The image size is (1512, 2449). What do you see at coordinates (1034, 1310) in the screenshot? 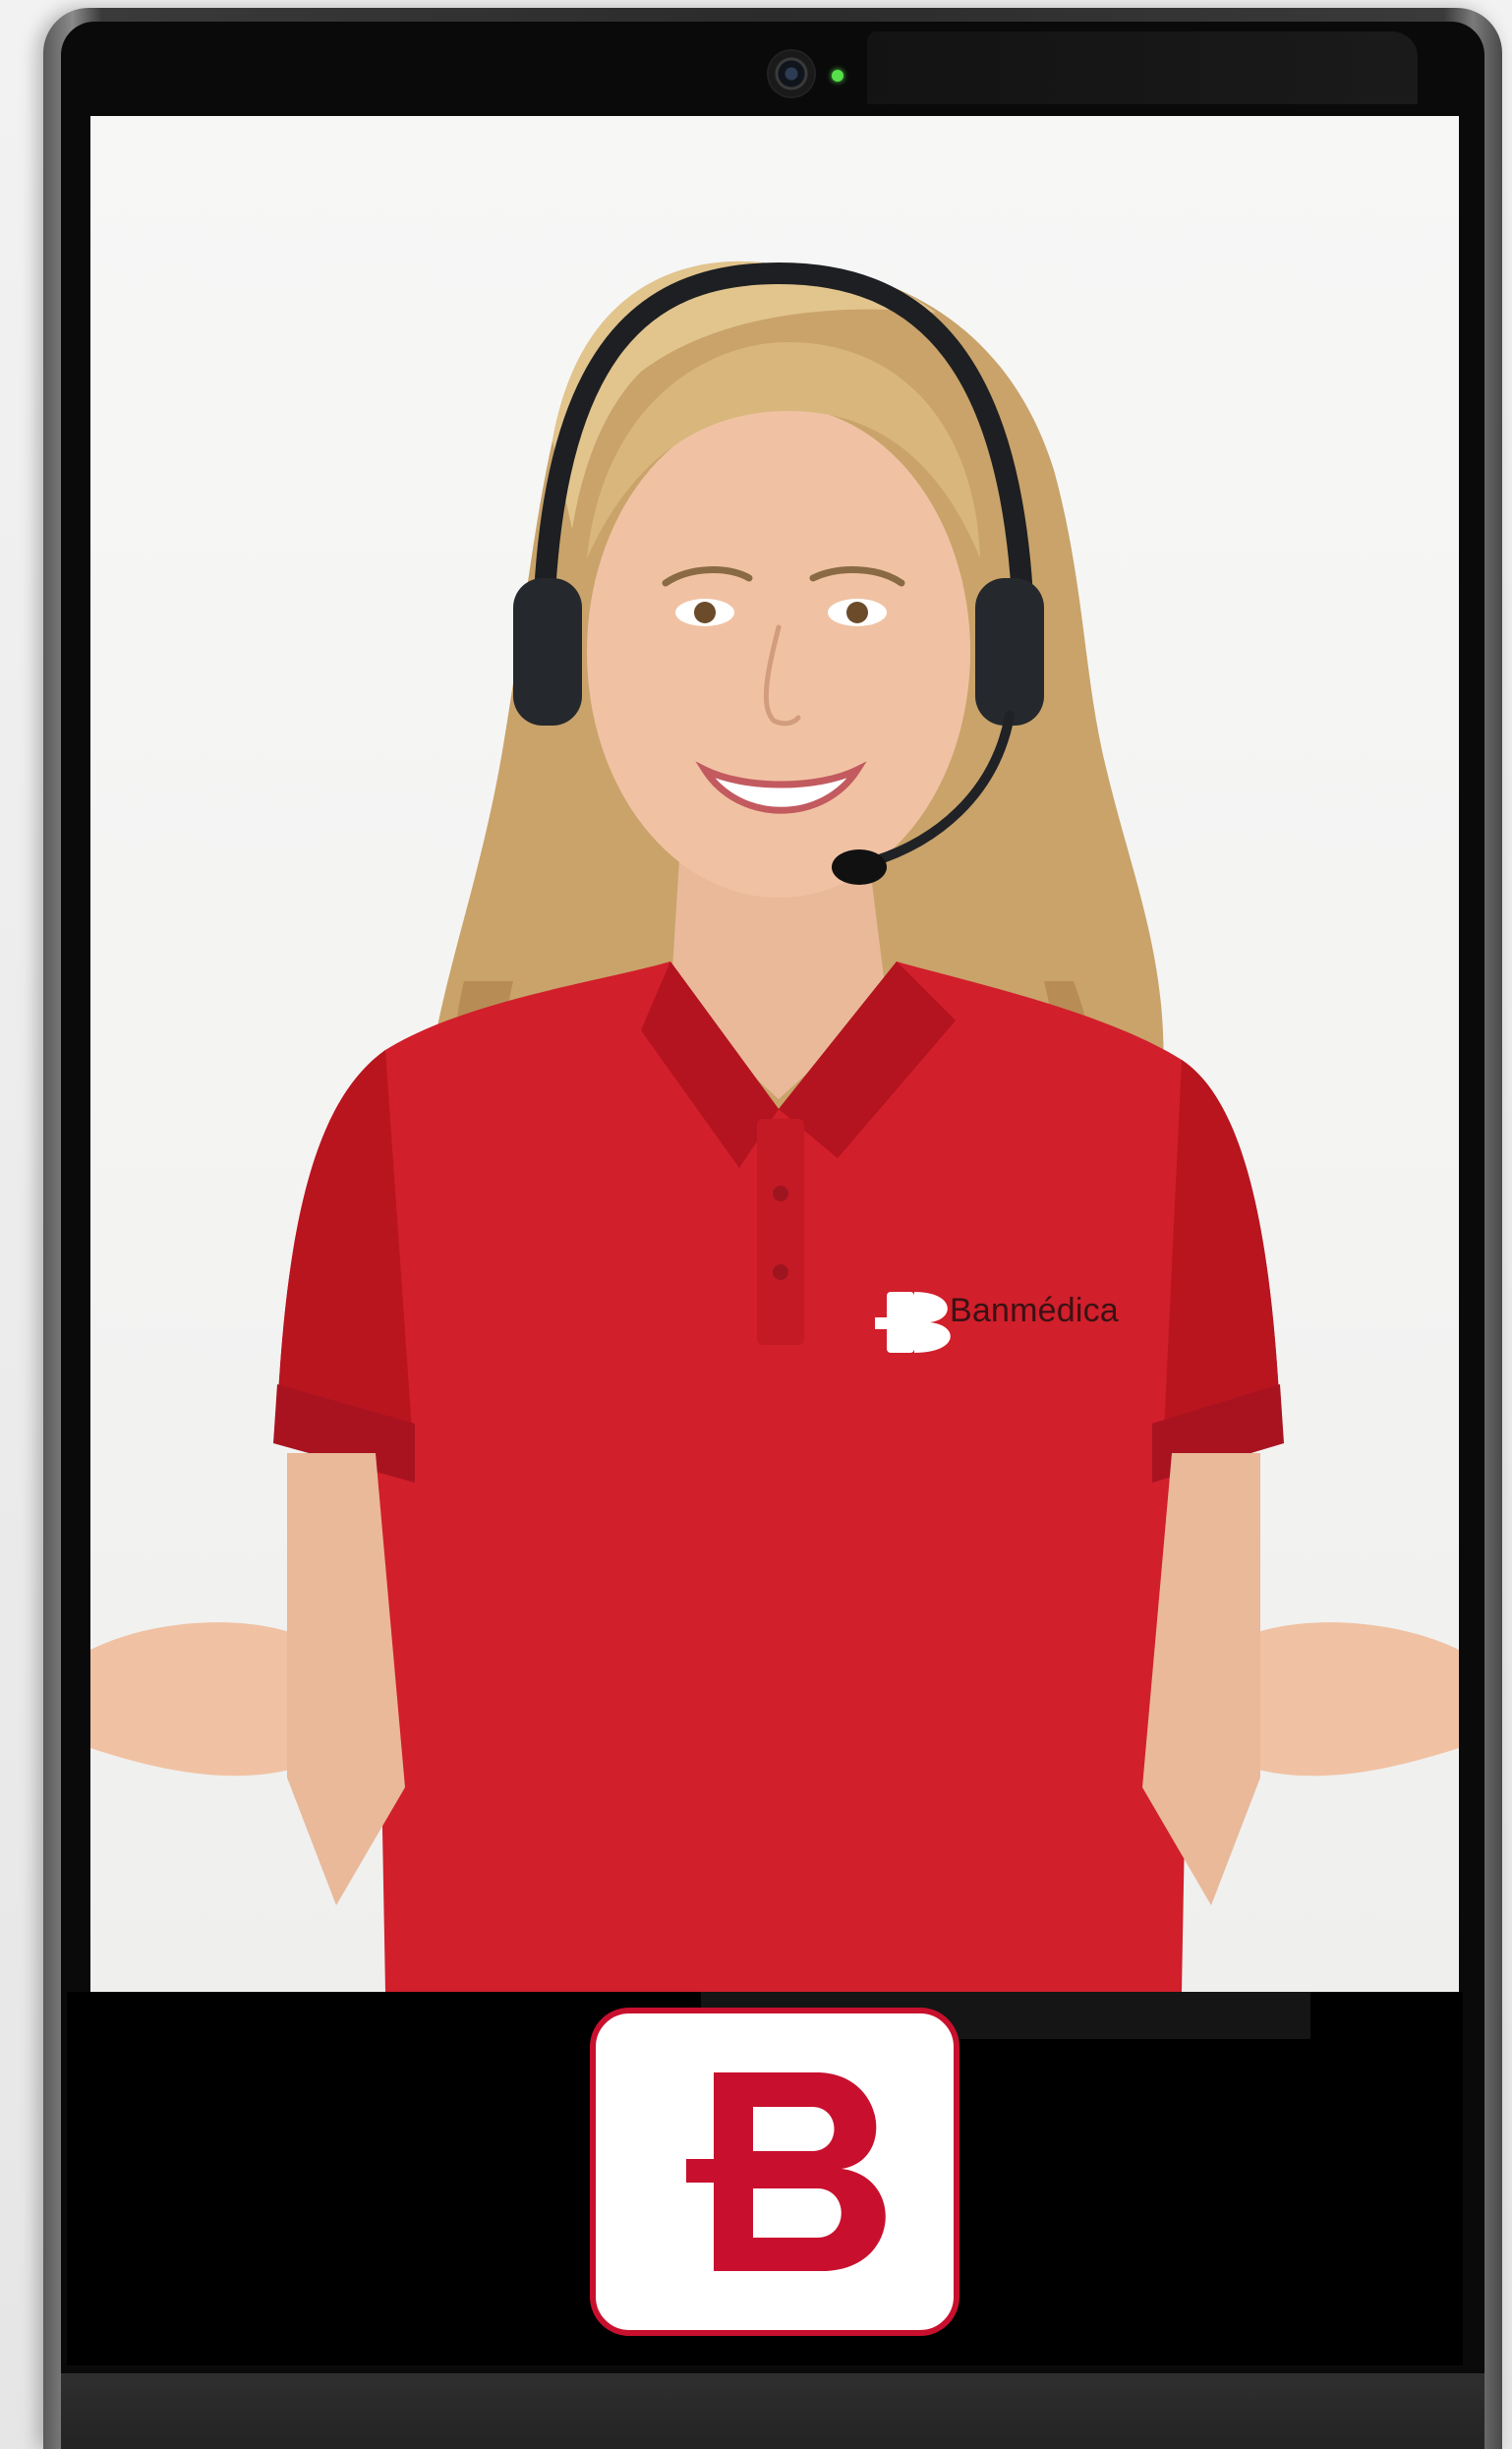
I see `shirt-brand-text: Banmédica` at bounding box center [1034, 1310].